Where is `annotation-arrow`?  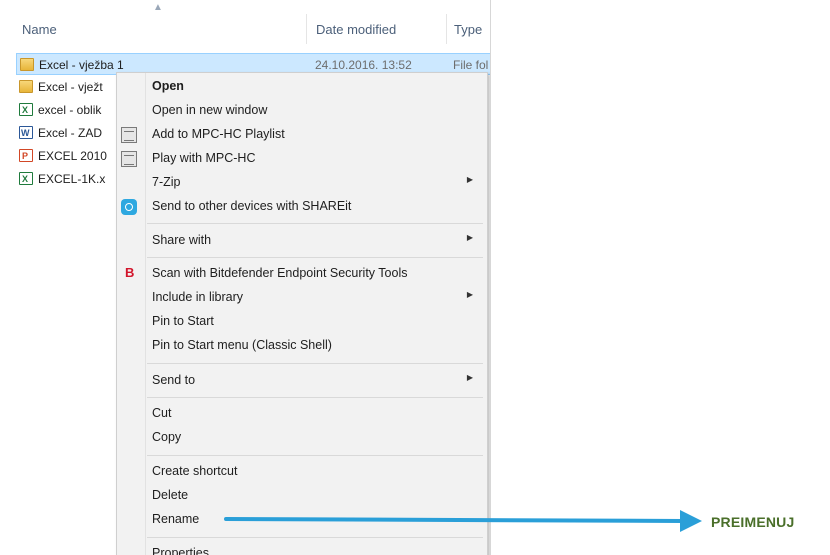 annotation-arrow is located at coordinates (463, 521).